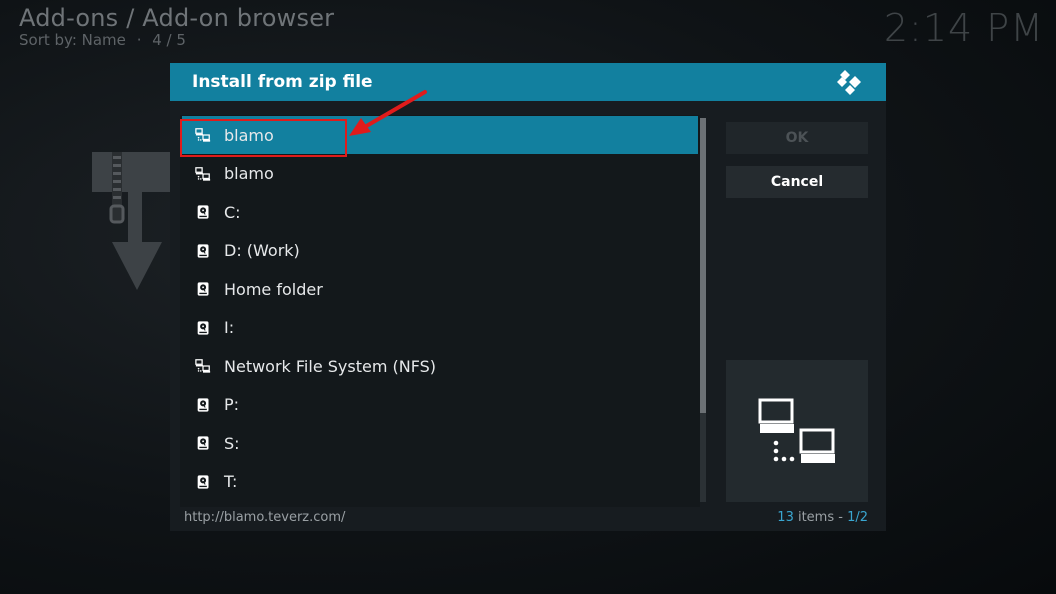 Image resolution: width=1056 pixels, height=594 pixels. I want to click on list-item-label: C:, so click(232, 212).